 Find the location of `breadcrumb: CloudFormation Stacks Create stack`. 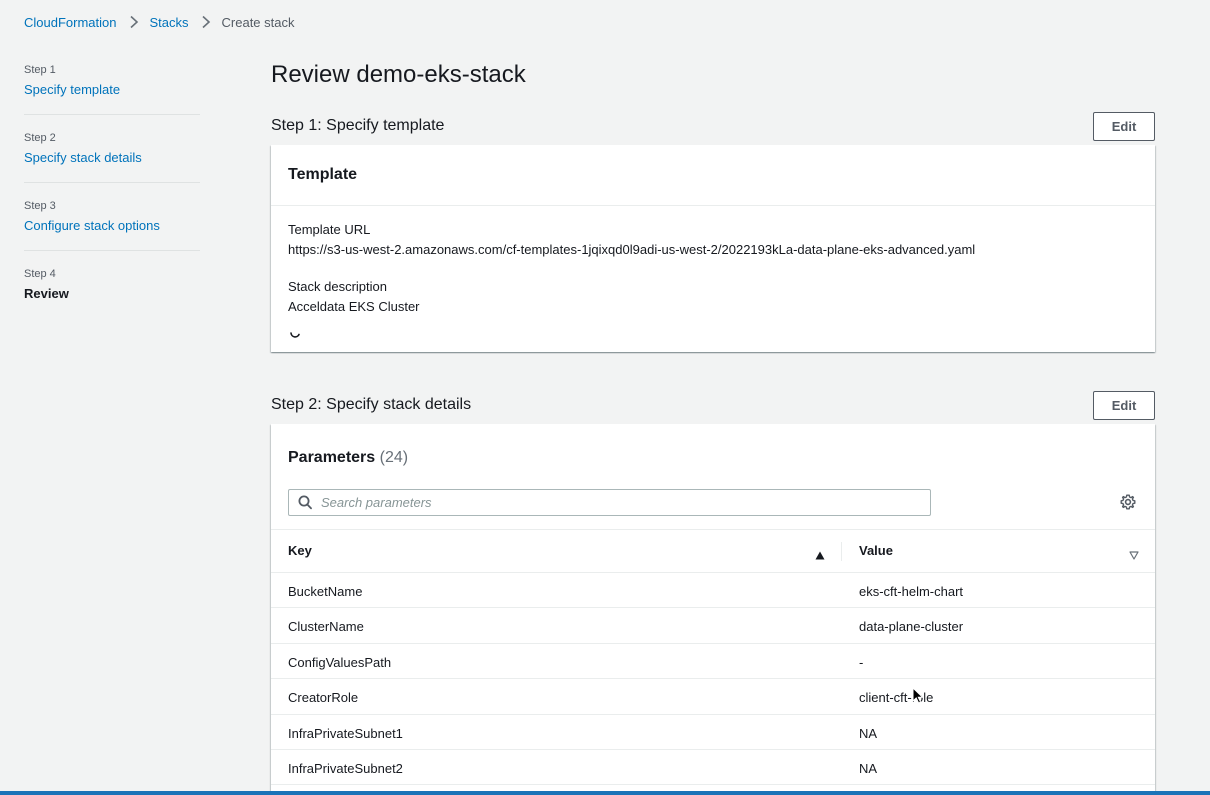

breadcrumb: CloudFormation Stacks Create stack is located at coordinates (159, 22).